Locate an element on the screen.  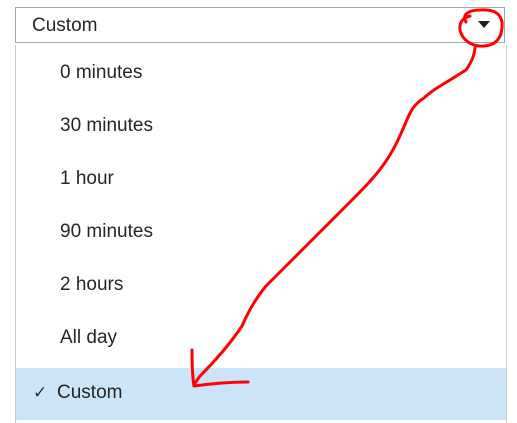
option-label: 90 minutes is located at coordinates (106, 231).